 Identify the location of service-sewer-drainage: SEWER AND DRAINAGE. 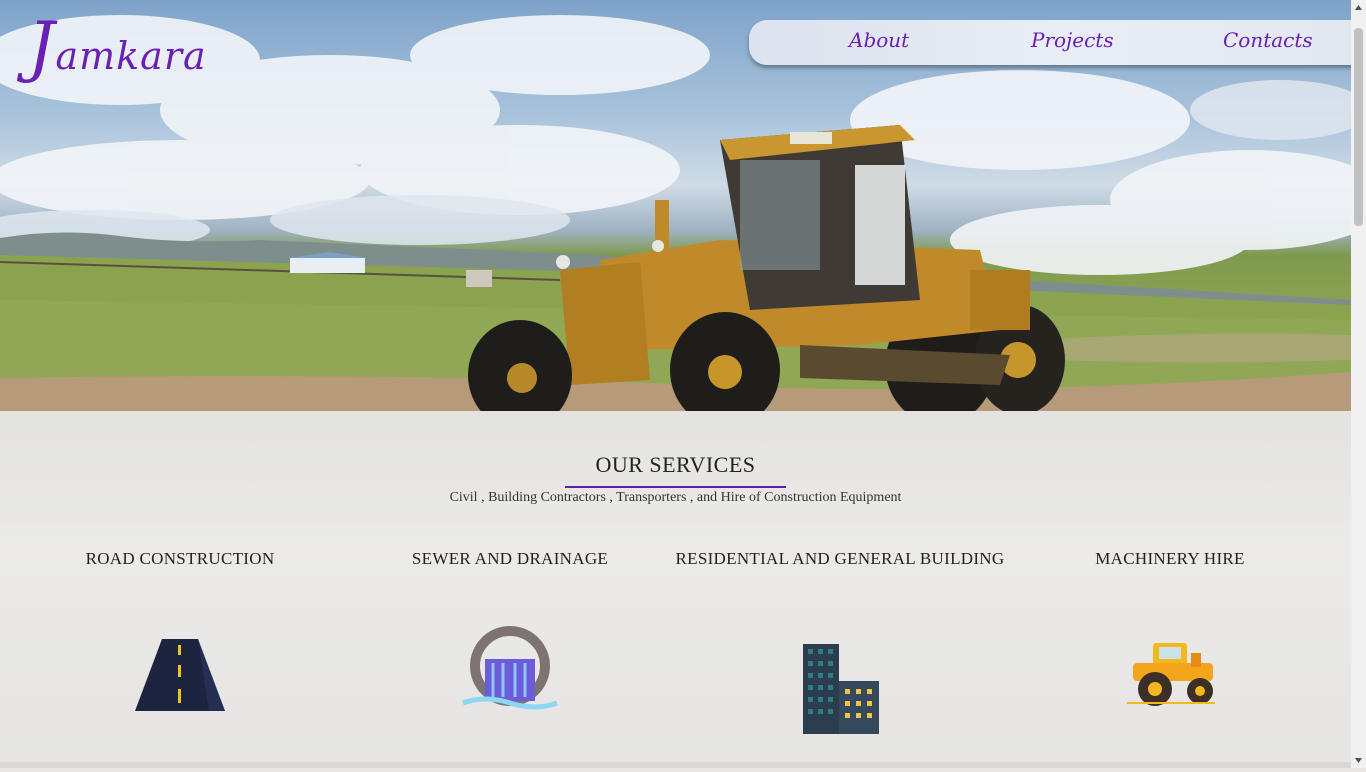
(510, 629).